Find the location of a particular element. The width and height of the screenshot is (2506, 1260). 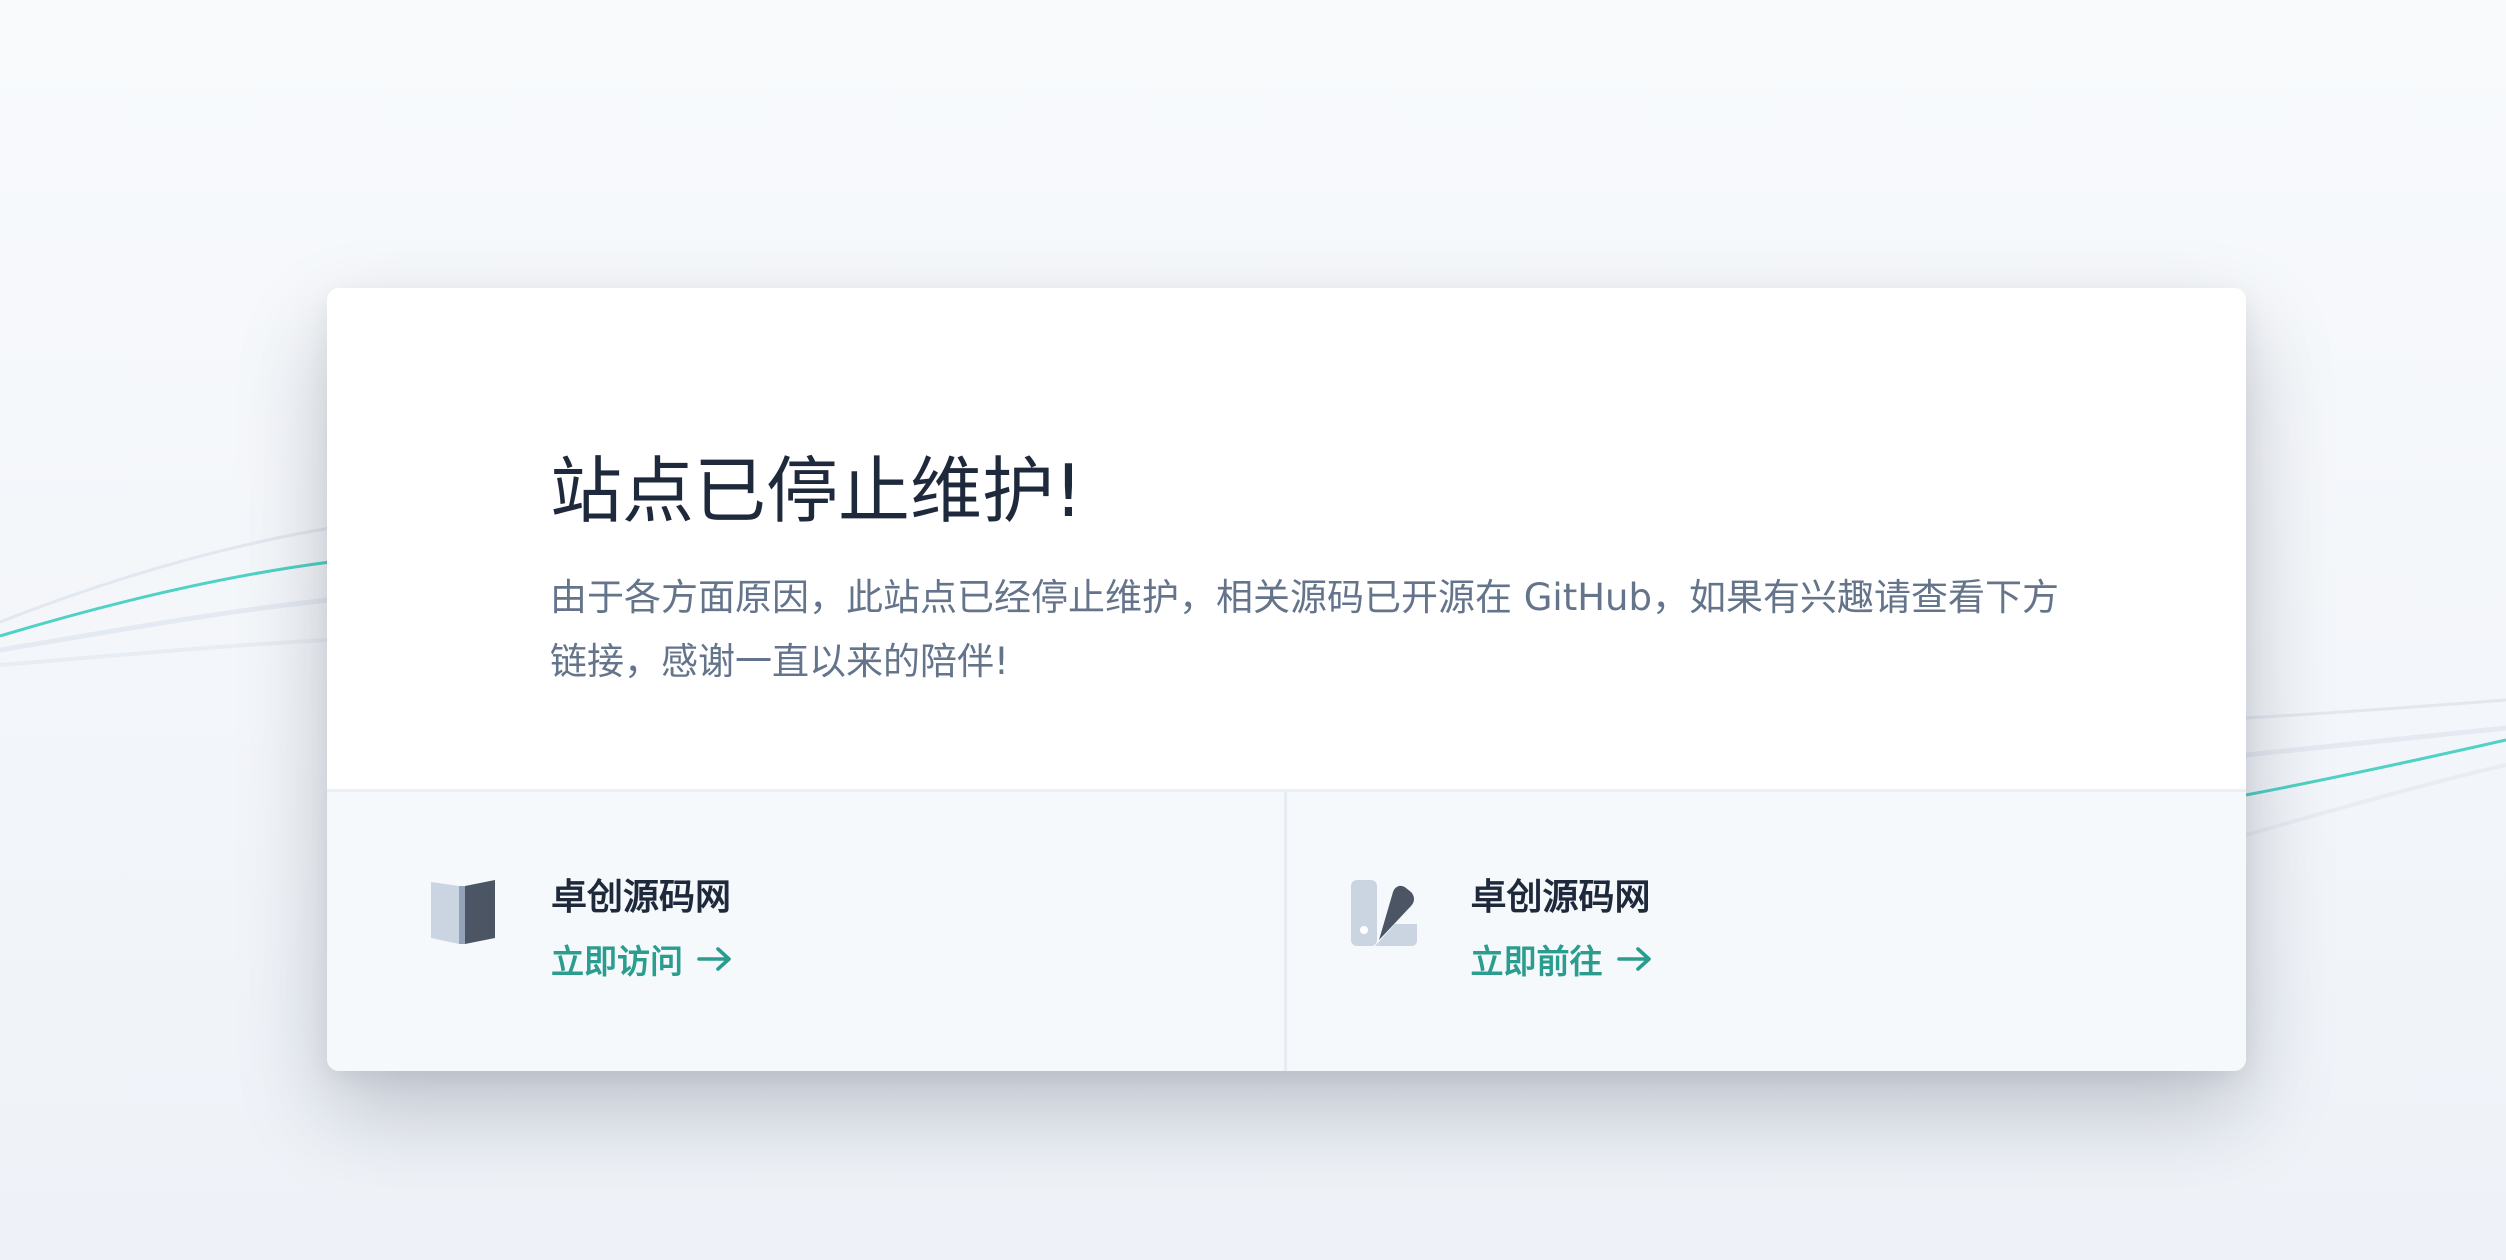

link-card-goto: 卓创源码网 立即前往 is located at coordinates (1767, 931).